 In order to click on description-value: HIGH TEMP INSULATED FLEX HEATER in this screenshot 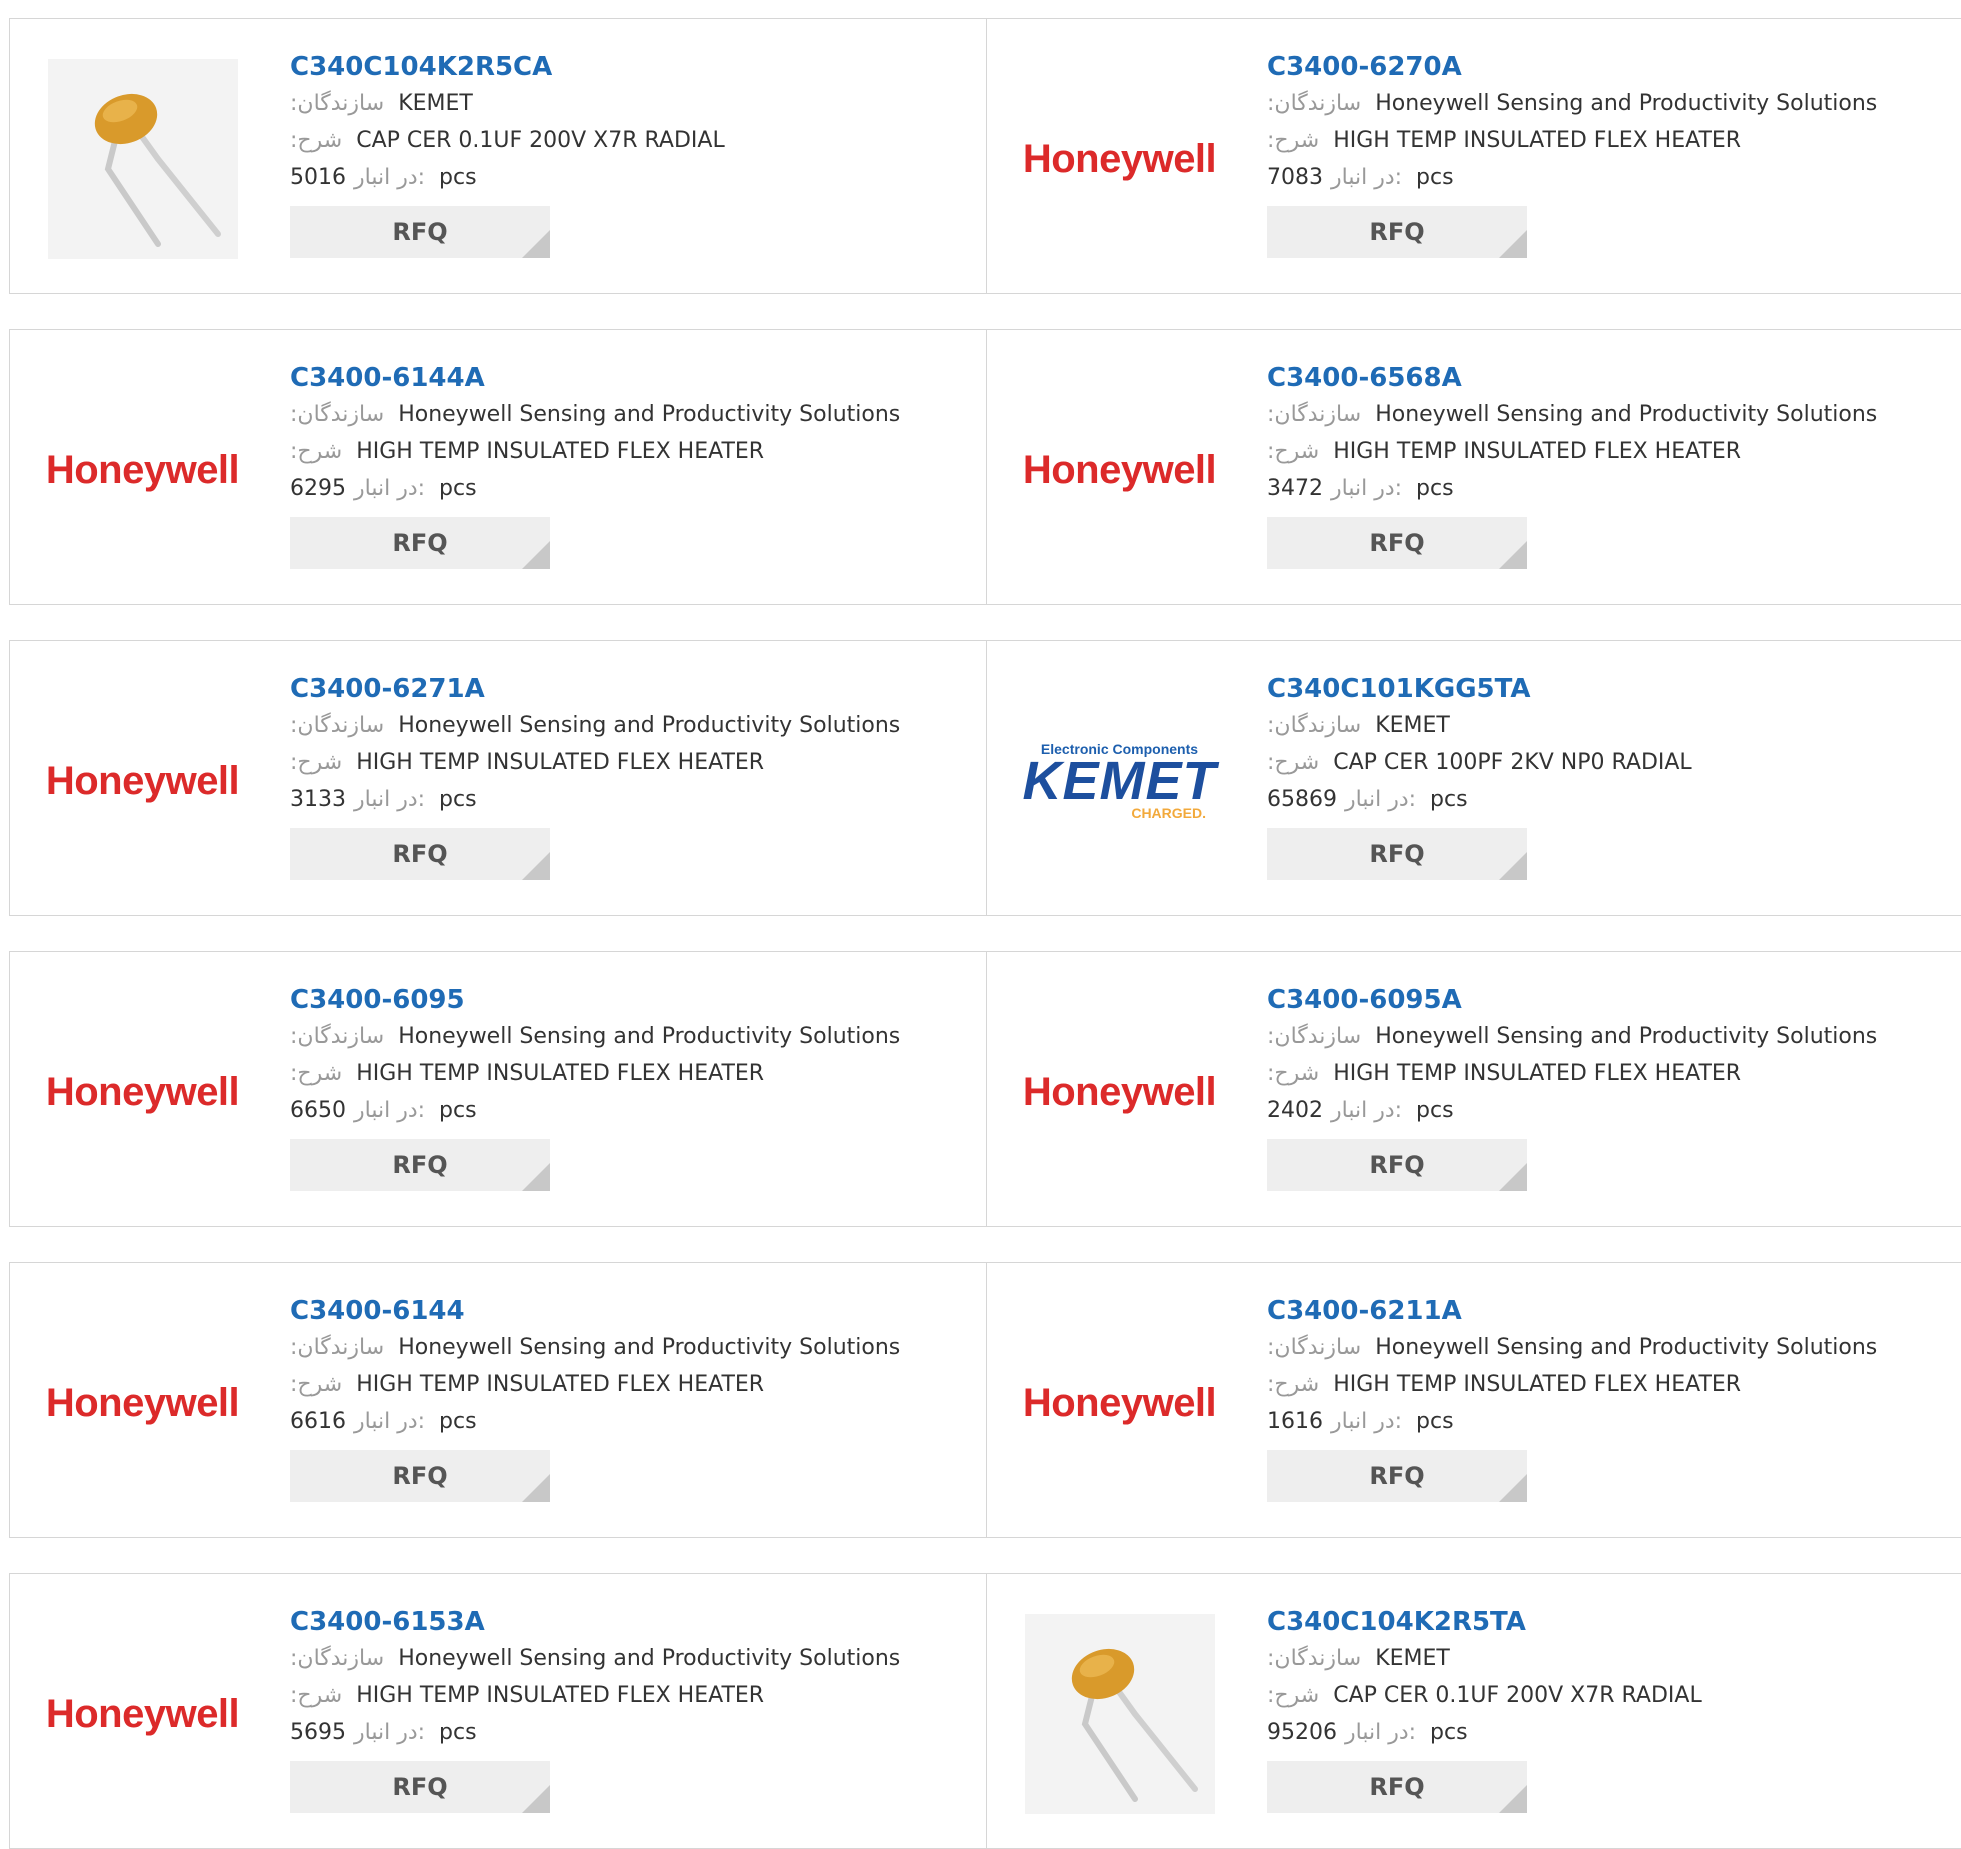, I will do `click(1537, 1073)`.